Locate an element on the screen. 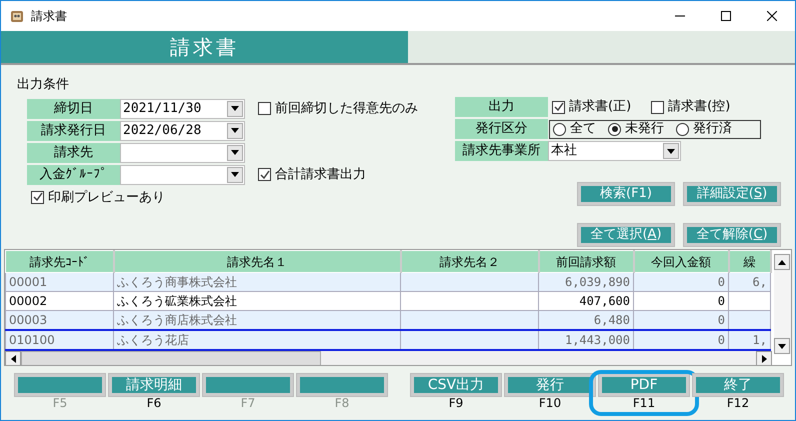  table-cell: 00003 is located at coordinates (60, 320).